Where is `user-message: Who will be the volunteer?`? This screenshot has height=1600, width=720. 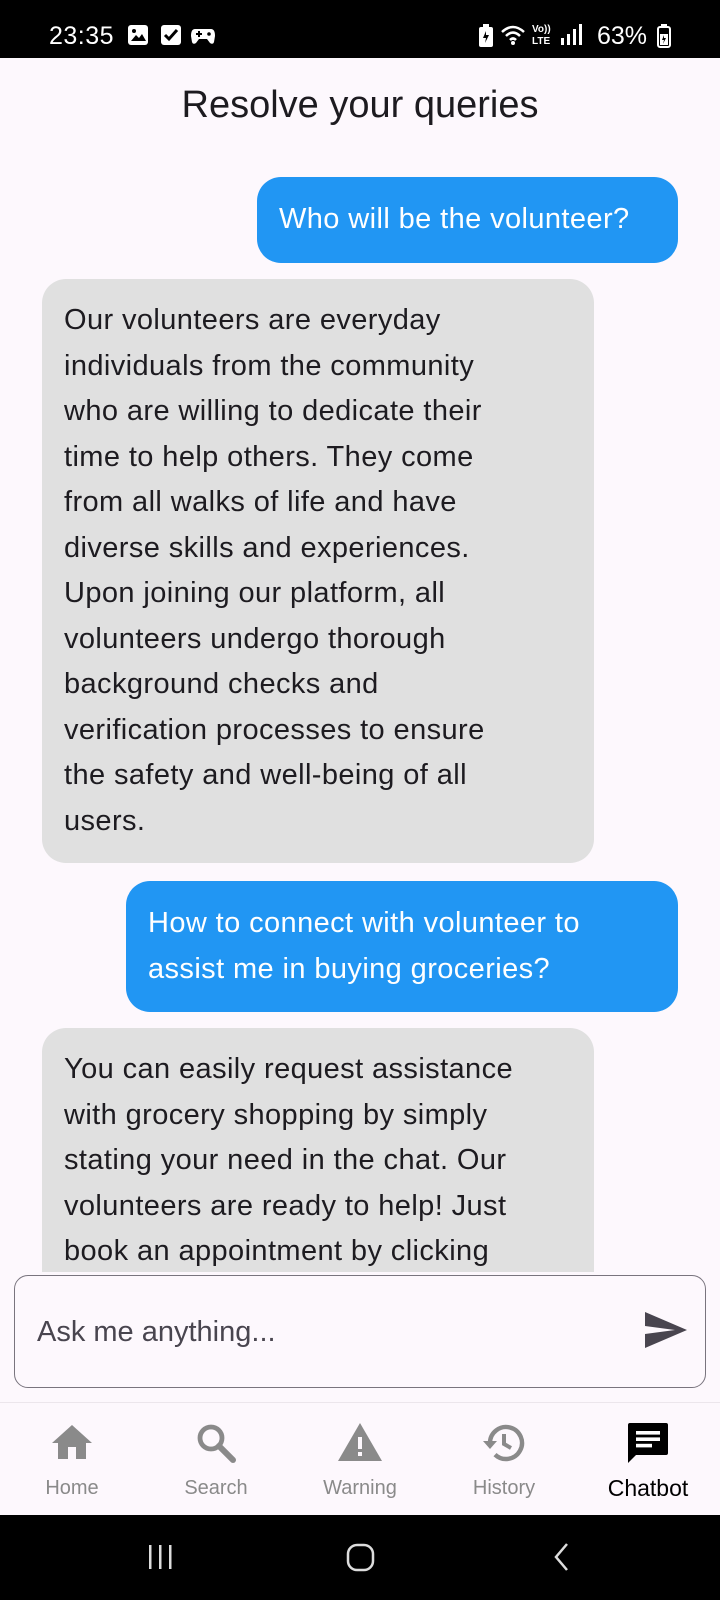
user-message: Who will be the volunteer? is located at coordinates (467, 220).